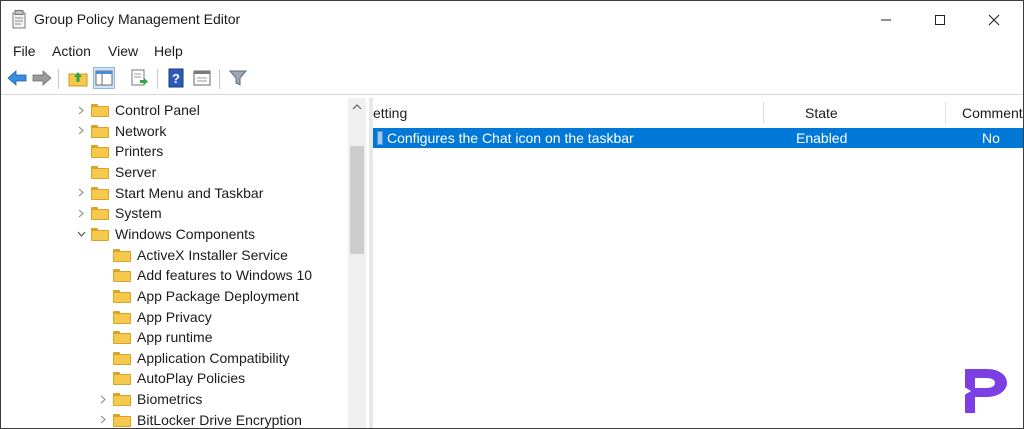 The height and width of the screenshot is (429, 1024). I want to click on chevron-up-icon, so click(357, 107).